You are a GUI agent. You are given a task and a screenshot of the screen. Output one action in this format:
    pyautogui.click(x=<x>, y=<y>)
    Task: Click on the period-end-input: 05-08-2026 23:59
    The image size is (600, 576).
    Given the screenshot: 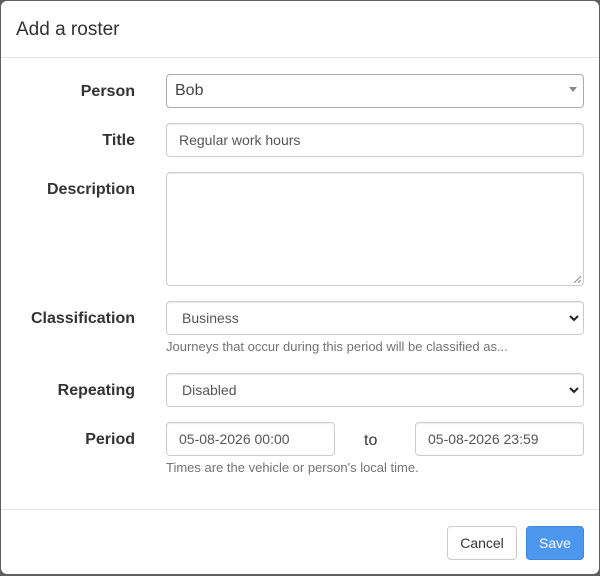 What is the action you would take?
    pyautogui.click(x=499, y=439)
    